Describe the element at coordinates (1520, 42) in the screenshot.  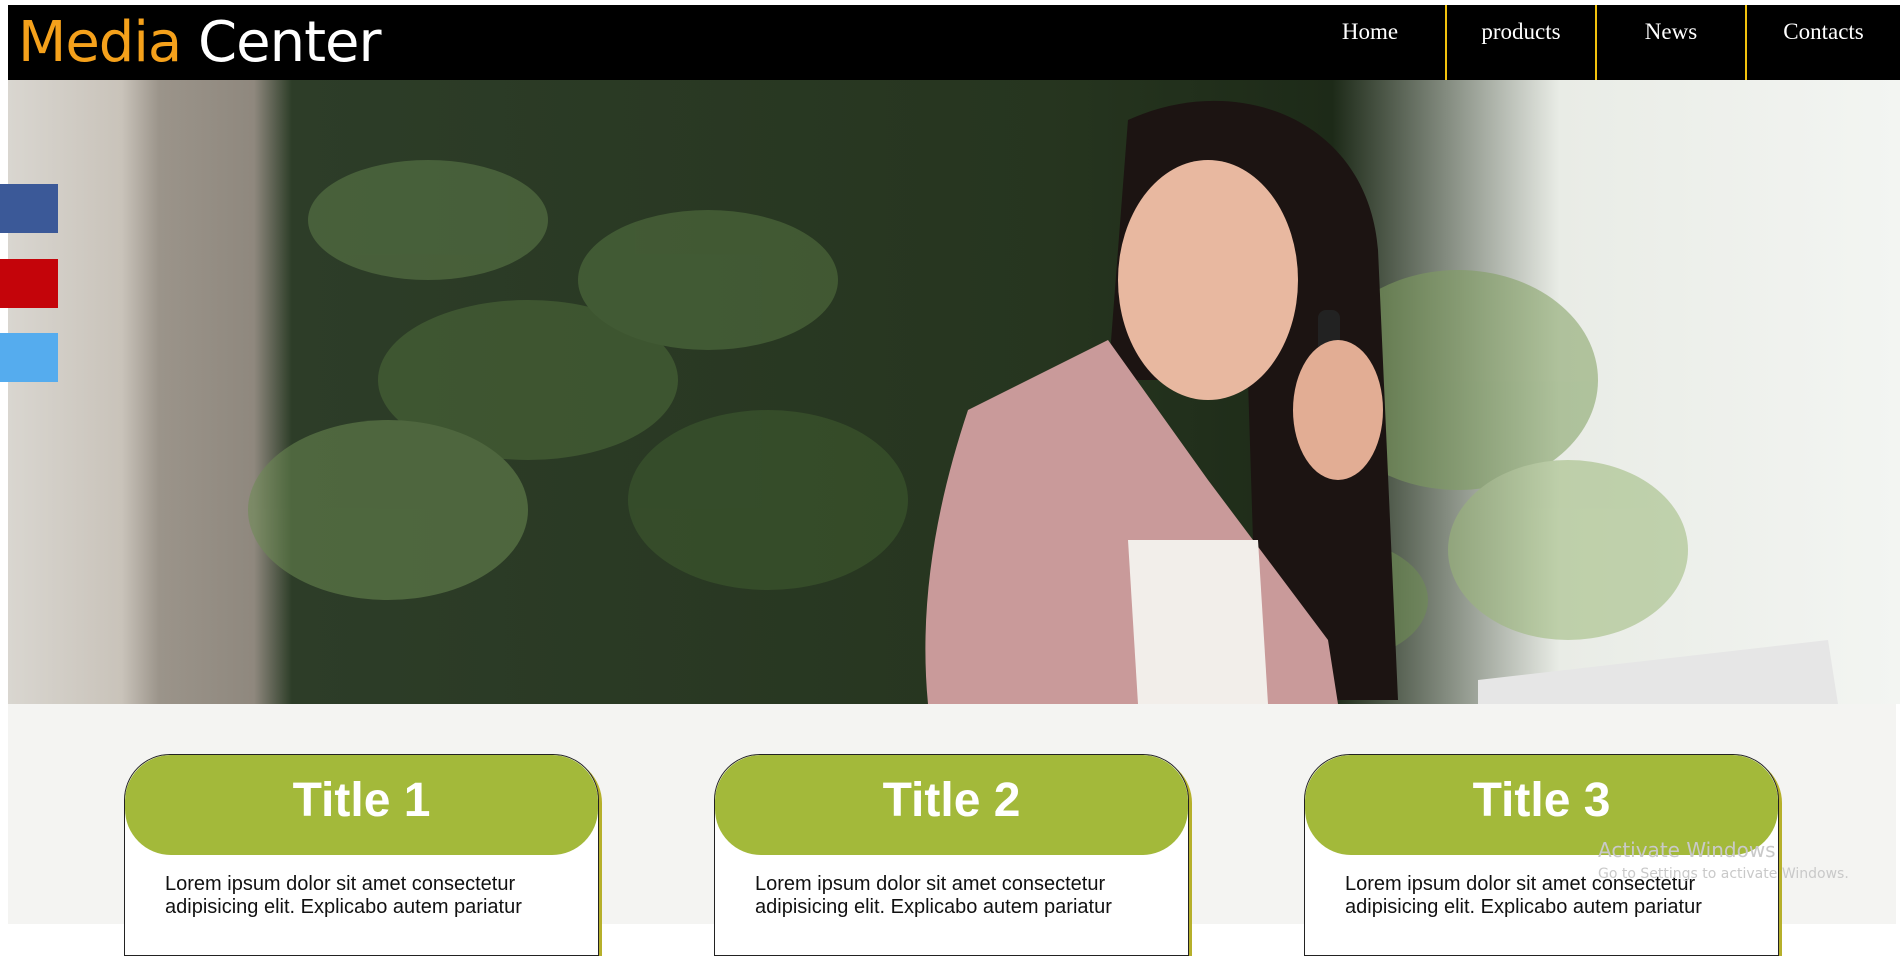
I see `nav-products: products` at that location.